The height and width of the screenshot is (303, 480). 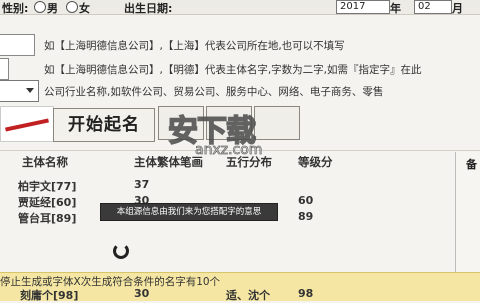 What do you see at coordinates (40, 7) in the screenshot?
I see `male-radio` at bounding box center [40, 7].